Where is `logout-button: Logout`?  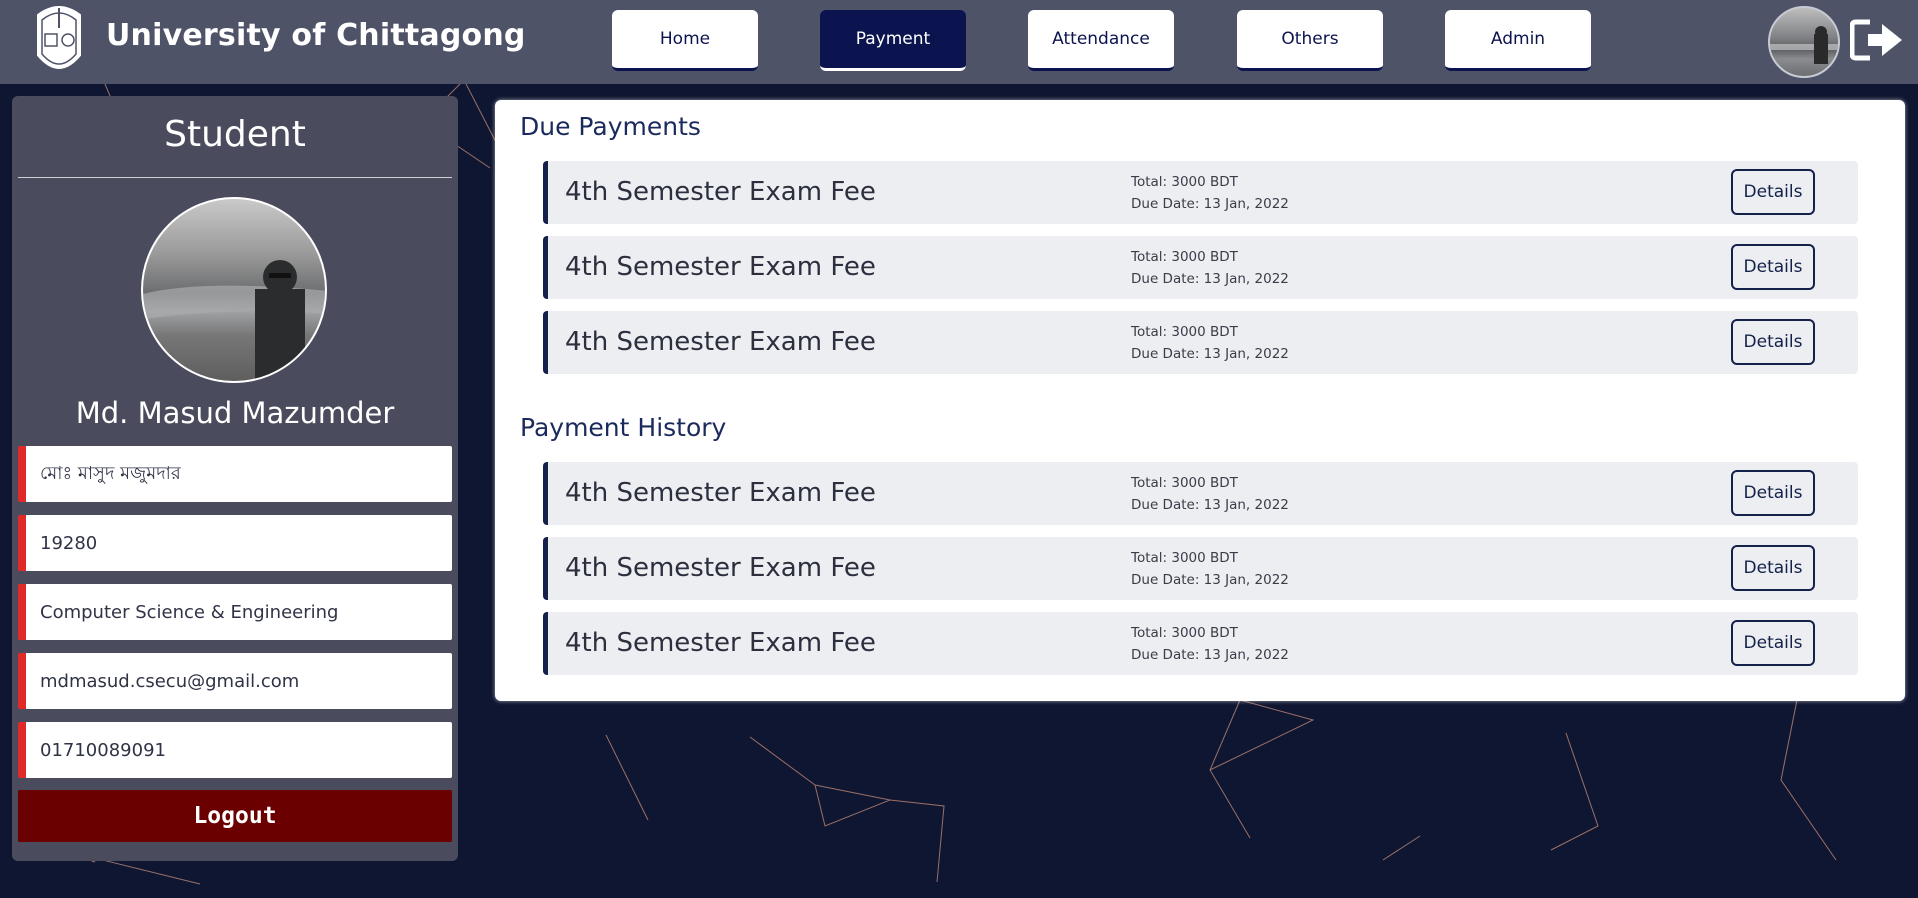
logout-button: Logout is located at coordinates (235, 816).